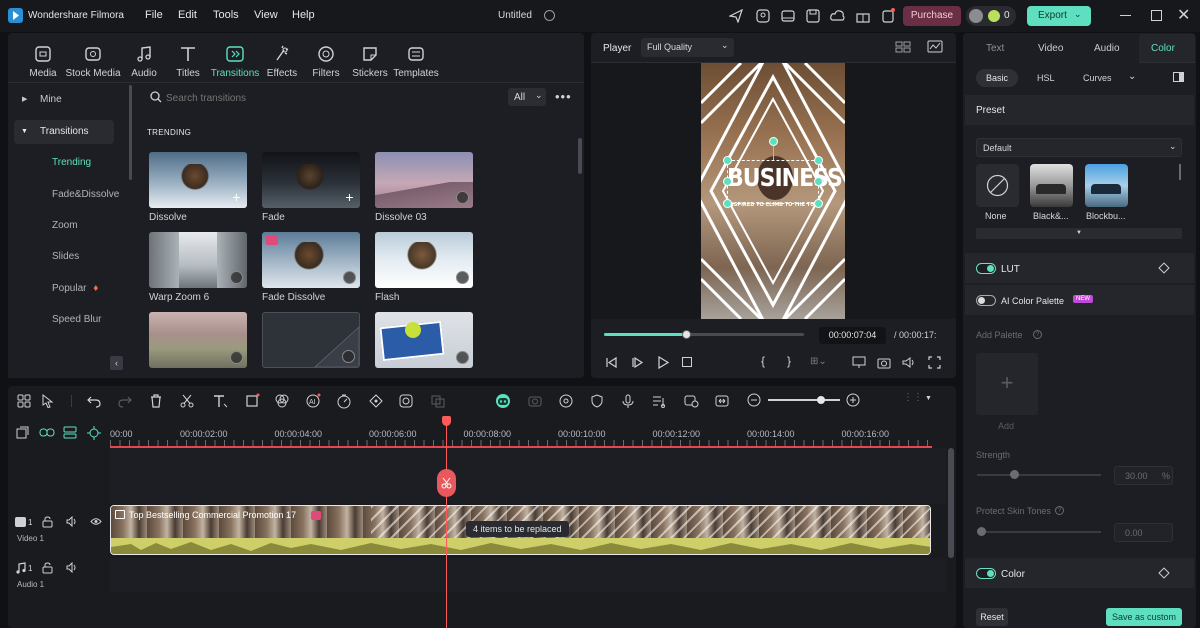 This screenshot has height=628, width=1200. I want to click on insert-options-icon: ⊞⌄, so click(818, 361).